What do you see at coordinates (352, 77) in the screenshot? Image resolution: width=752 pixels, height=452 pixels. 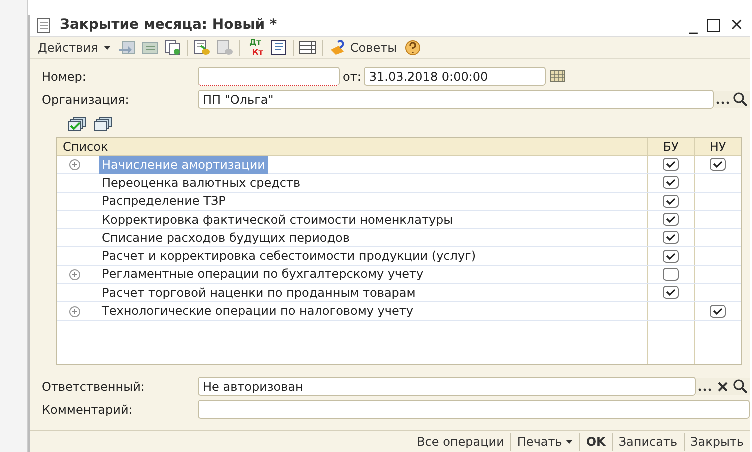 I see `field-label: от:` at bounding box center [352, 77].